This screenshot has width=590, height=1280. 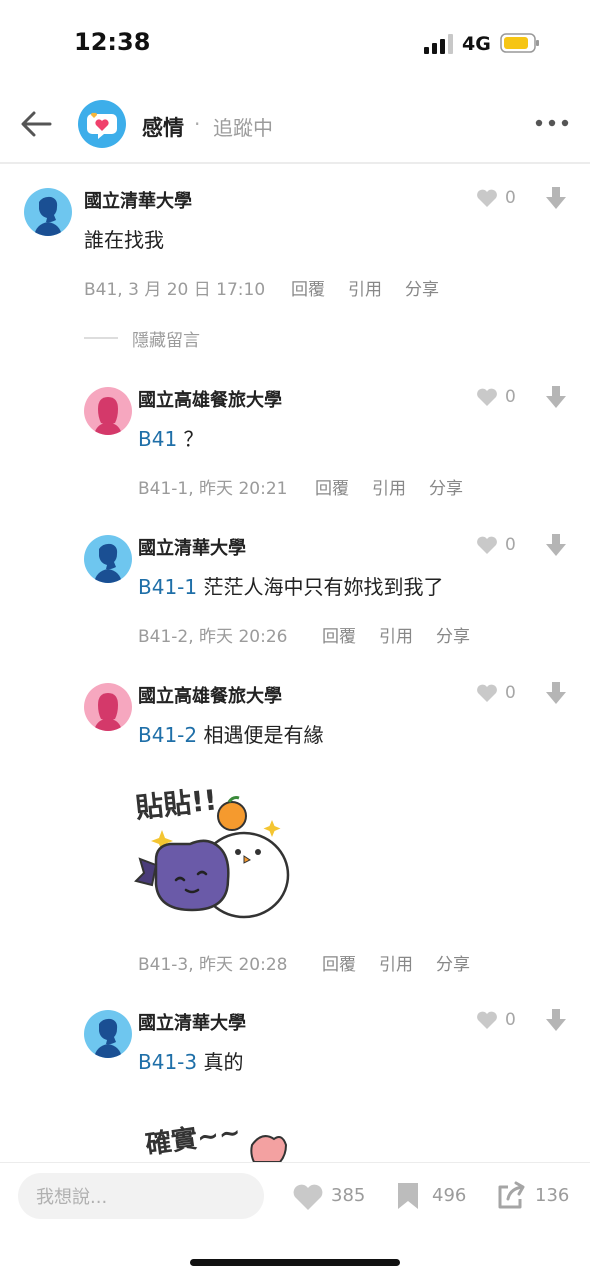 What do you see at coordinates (213, 637) in the screenshot?
I see `comment-meta: B41-2, 昨天 20:26` at bounding box center [213, 637].